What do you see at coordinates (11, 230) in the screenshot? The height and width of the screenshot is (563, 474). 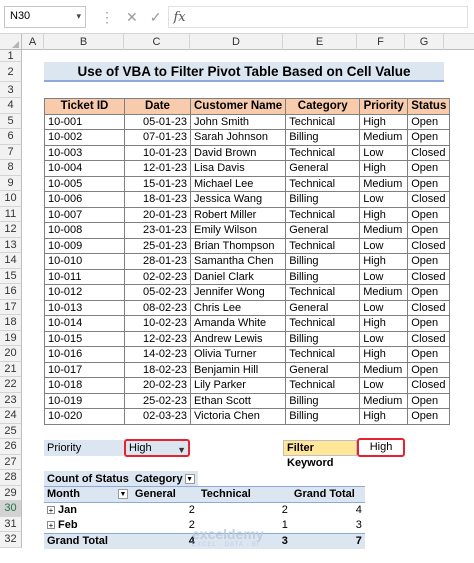 I see `row-header-12: 12` at bounding box center [11, 230].